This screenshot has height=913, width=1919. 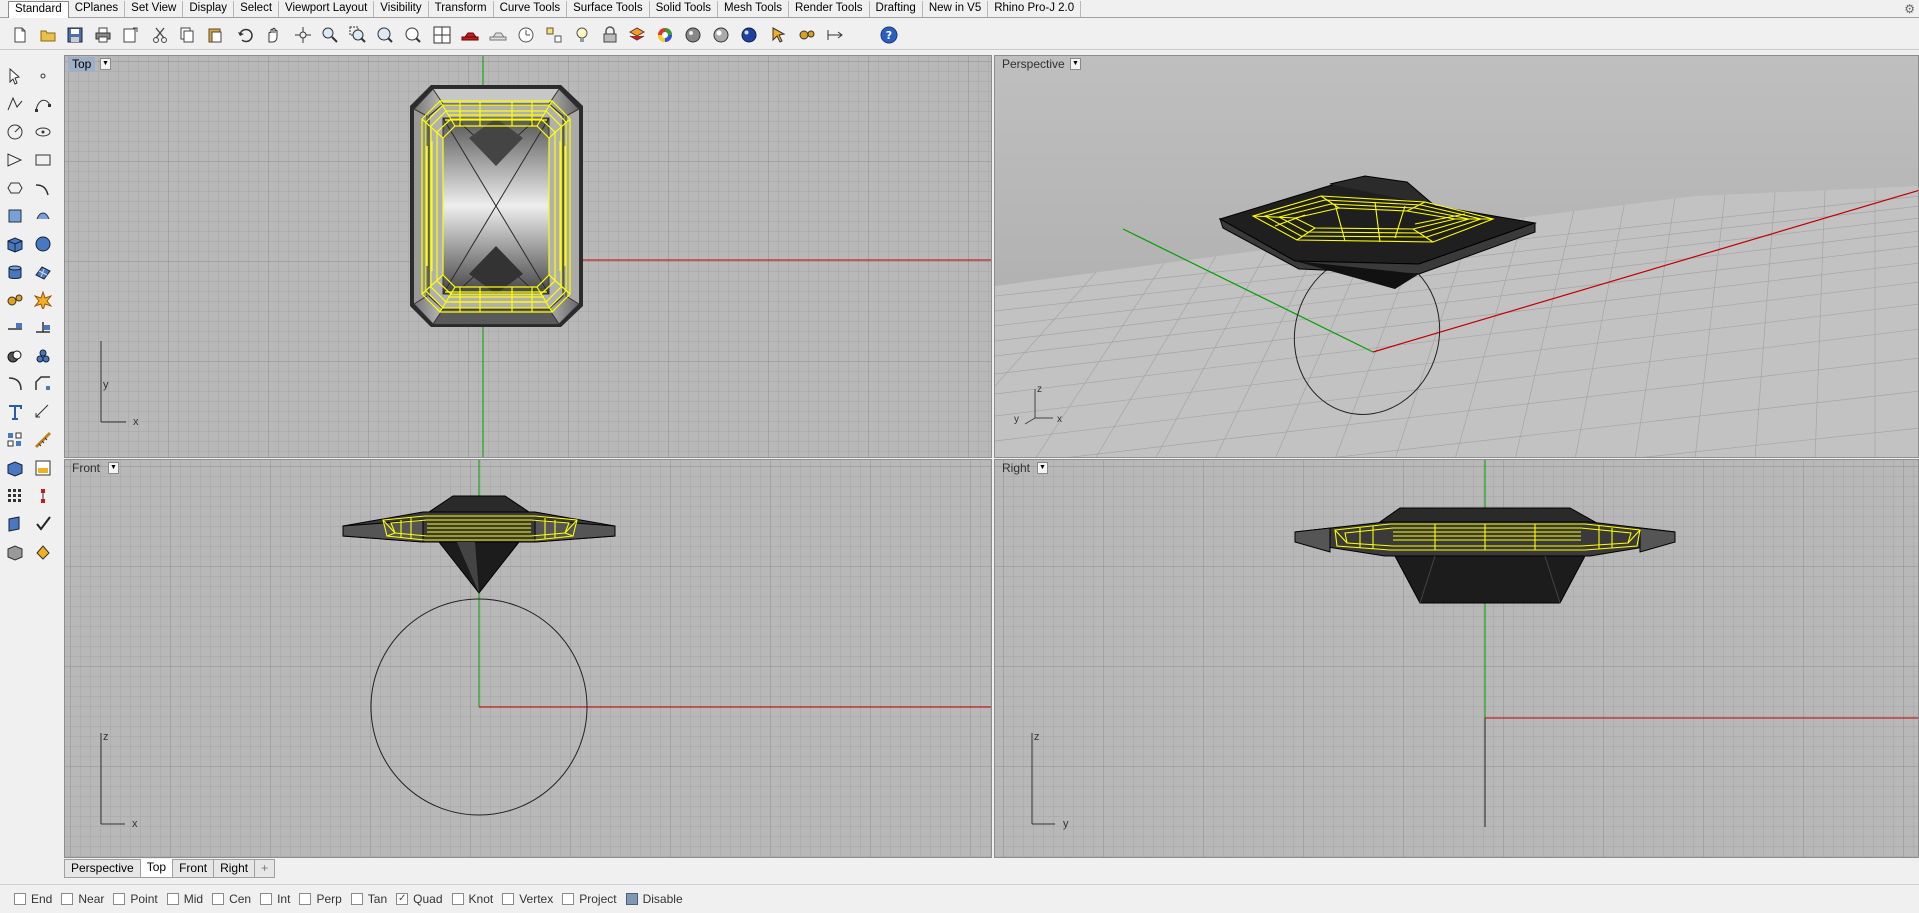 I want to click on layer-icon, so click(x=636, y=34).